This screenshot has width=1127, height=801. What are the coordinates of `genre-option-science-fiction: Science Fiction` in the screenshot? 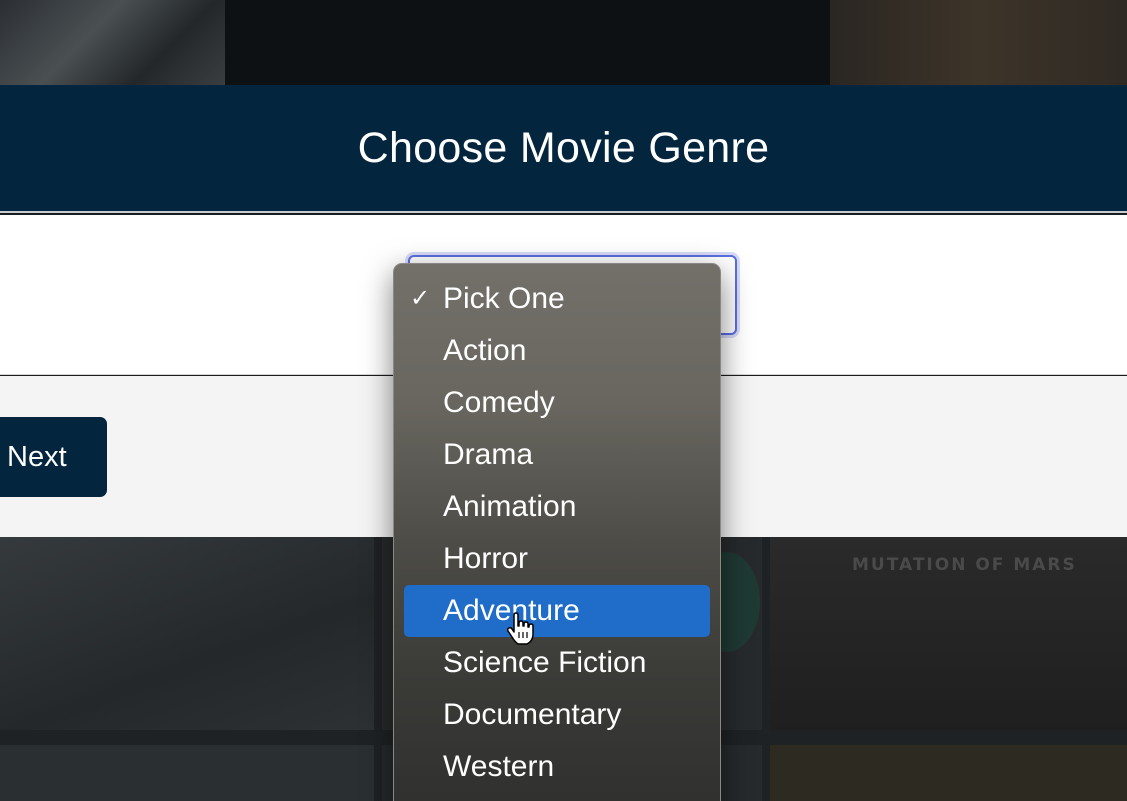 It's located at (557, 663).